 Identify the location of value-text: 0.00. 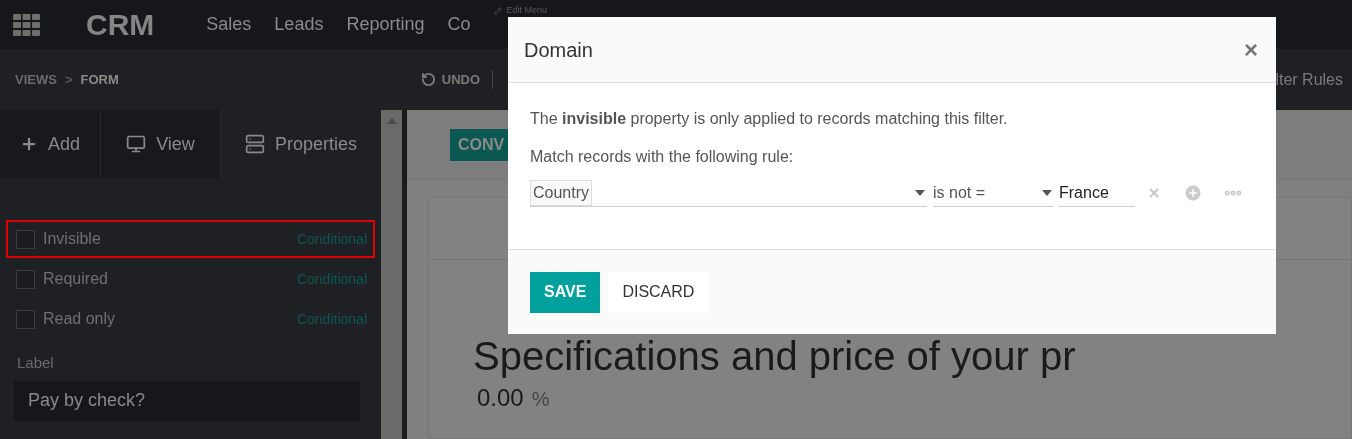
(500, 398).